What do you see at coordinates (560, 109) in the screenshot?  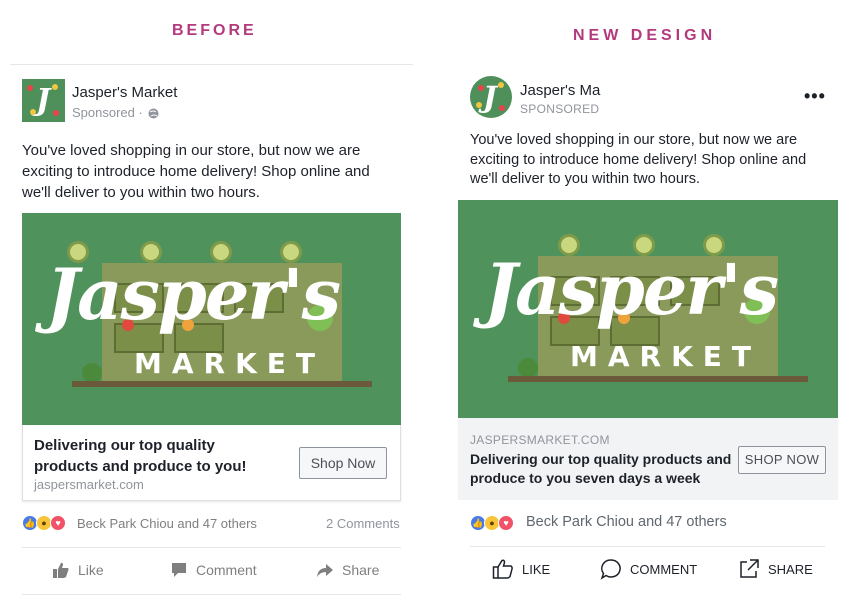 I see `sponsored-label: SPONSORED` at bounding box center [560, 109].